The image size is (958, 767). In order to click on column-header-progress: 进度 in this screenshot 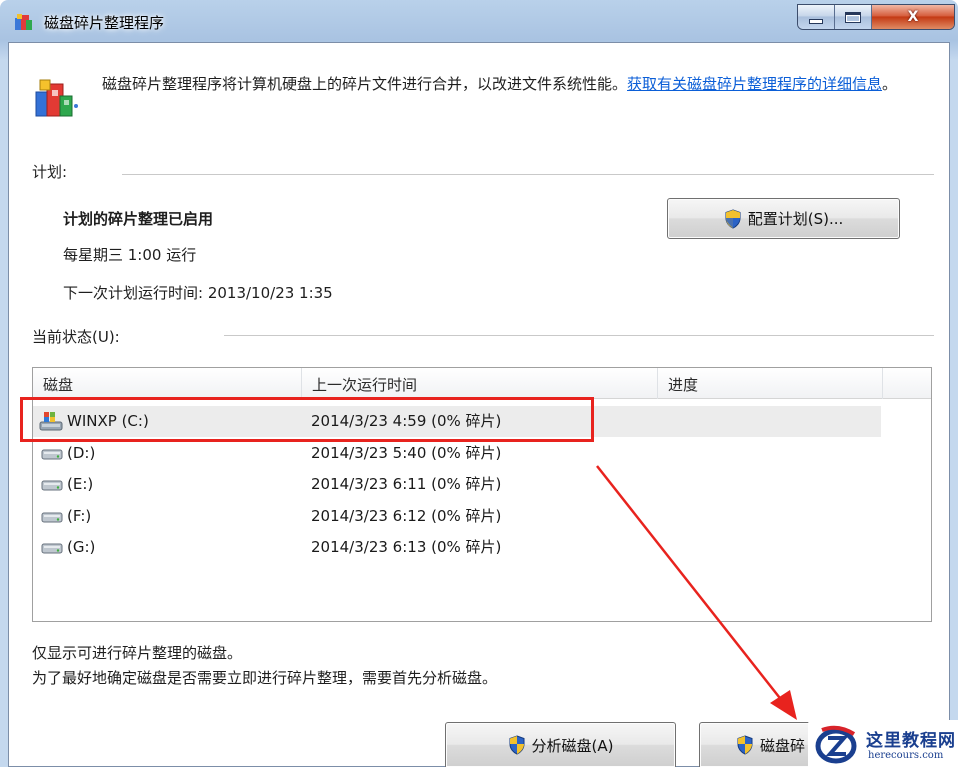, I will do `click(770, 383)`.